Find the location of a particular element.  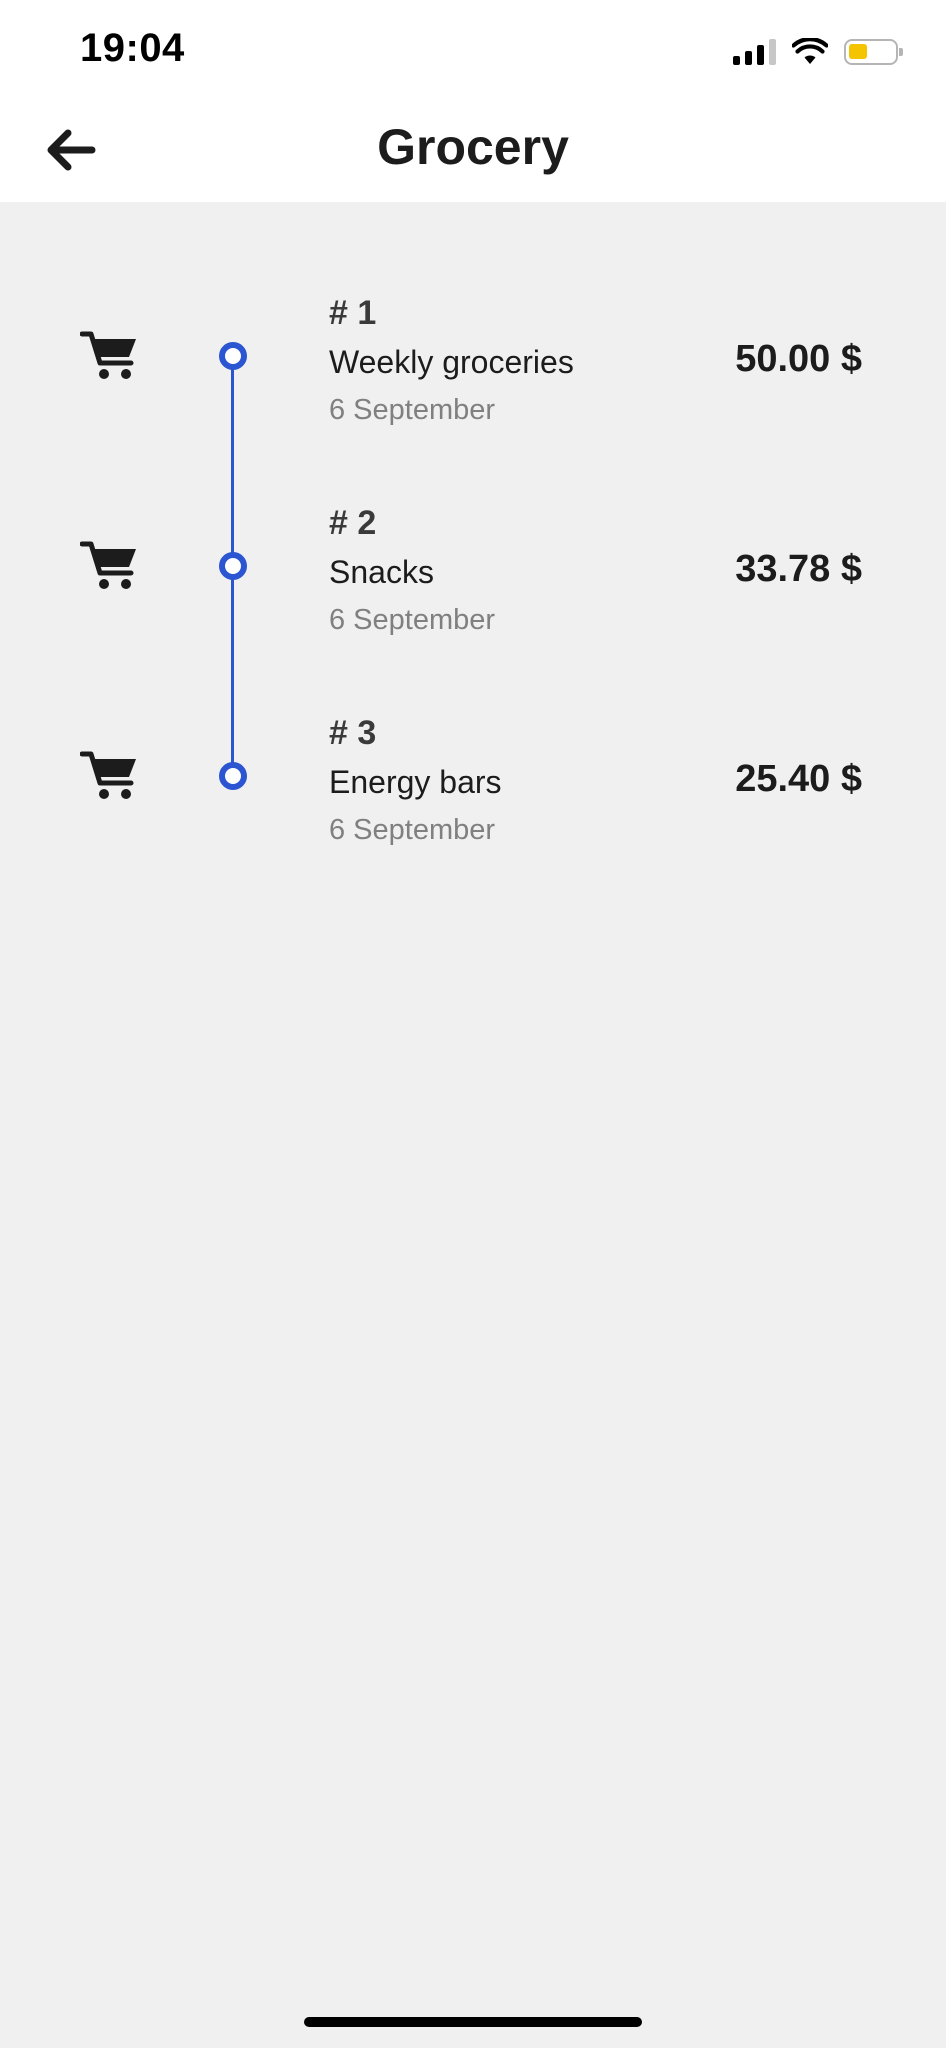

transaction-title: Weekly groceries is located at coordinates (451, 362).